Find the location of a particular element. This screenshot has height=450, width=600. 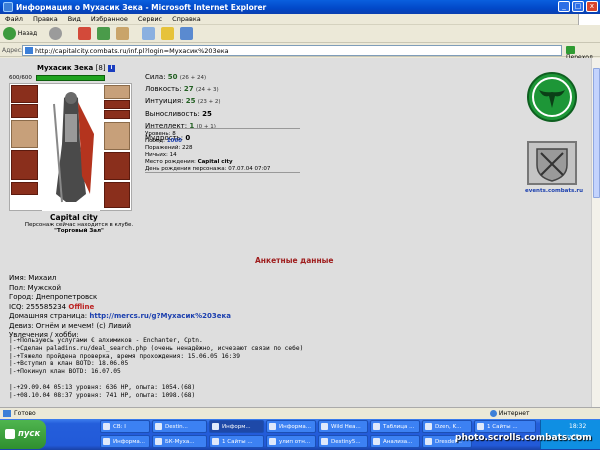

weapon-slot is located at coordinates (24, 134).